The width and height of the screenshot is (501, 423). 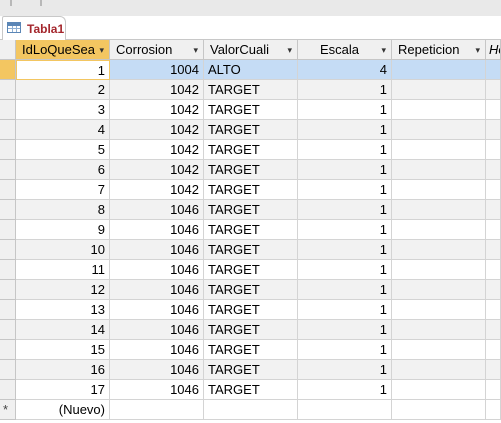 I want to click on cell-corrosion: 1004, so click(x=157, y=70).